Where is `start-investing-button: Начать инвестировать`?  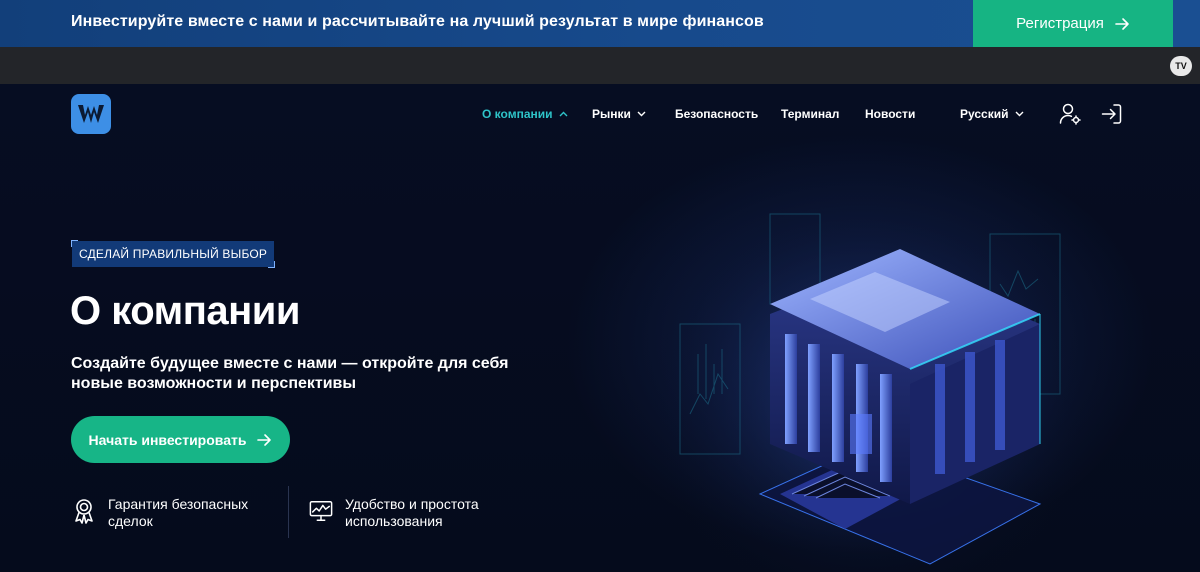 start-investing-button: Начать инвестировать is located at coordinates (180, 439).